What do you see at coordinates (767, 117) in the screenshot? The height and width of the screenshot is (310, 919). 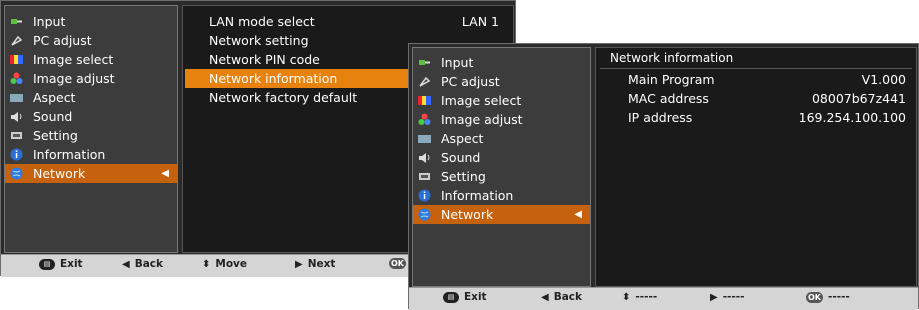 I see `info-row-ip-address: IP address 169.254.100.100` at bounding box center [767, 117].